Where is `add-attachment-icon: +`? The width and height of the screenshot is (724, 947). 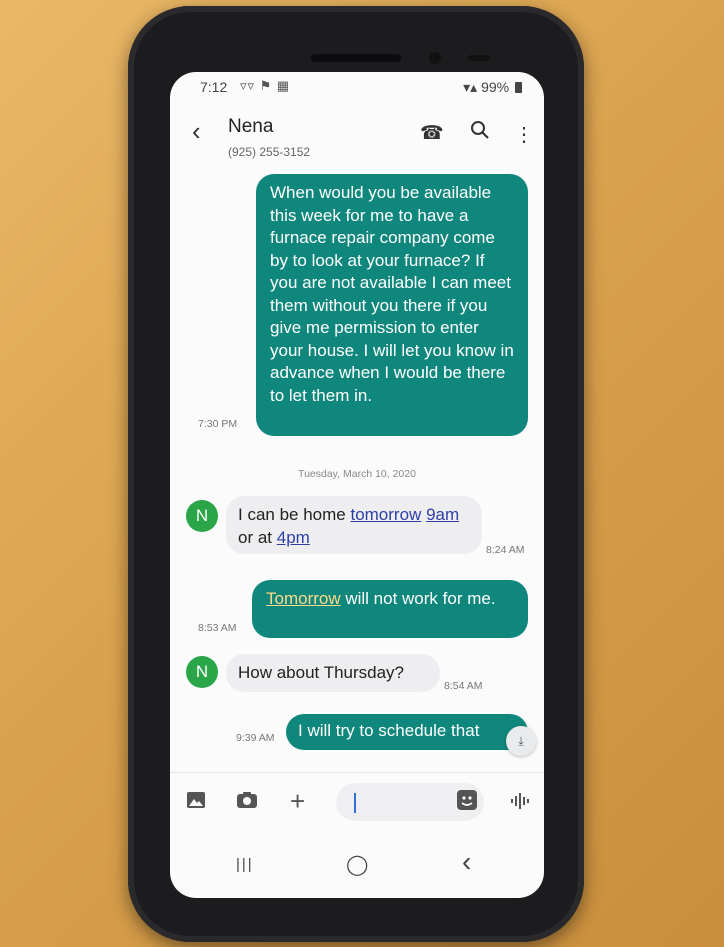 add-attachment-icon: + is located at coordinates (297, 801).